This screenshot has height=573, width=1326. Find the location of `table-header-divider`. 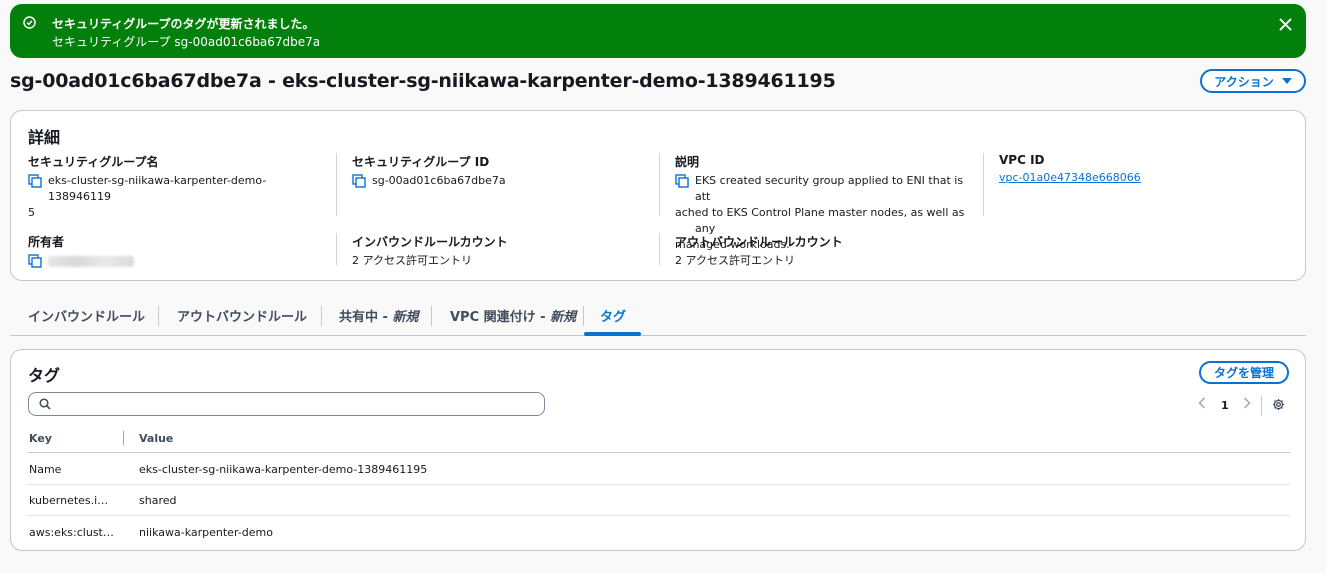

table-header-divider is located at coordinates (659, 452).